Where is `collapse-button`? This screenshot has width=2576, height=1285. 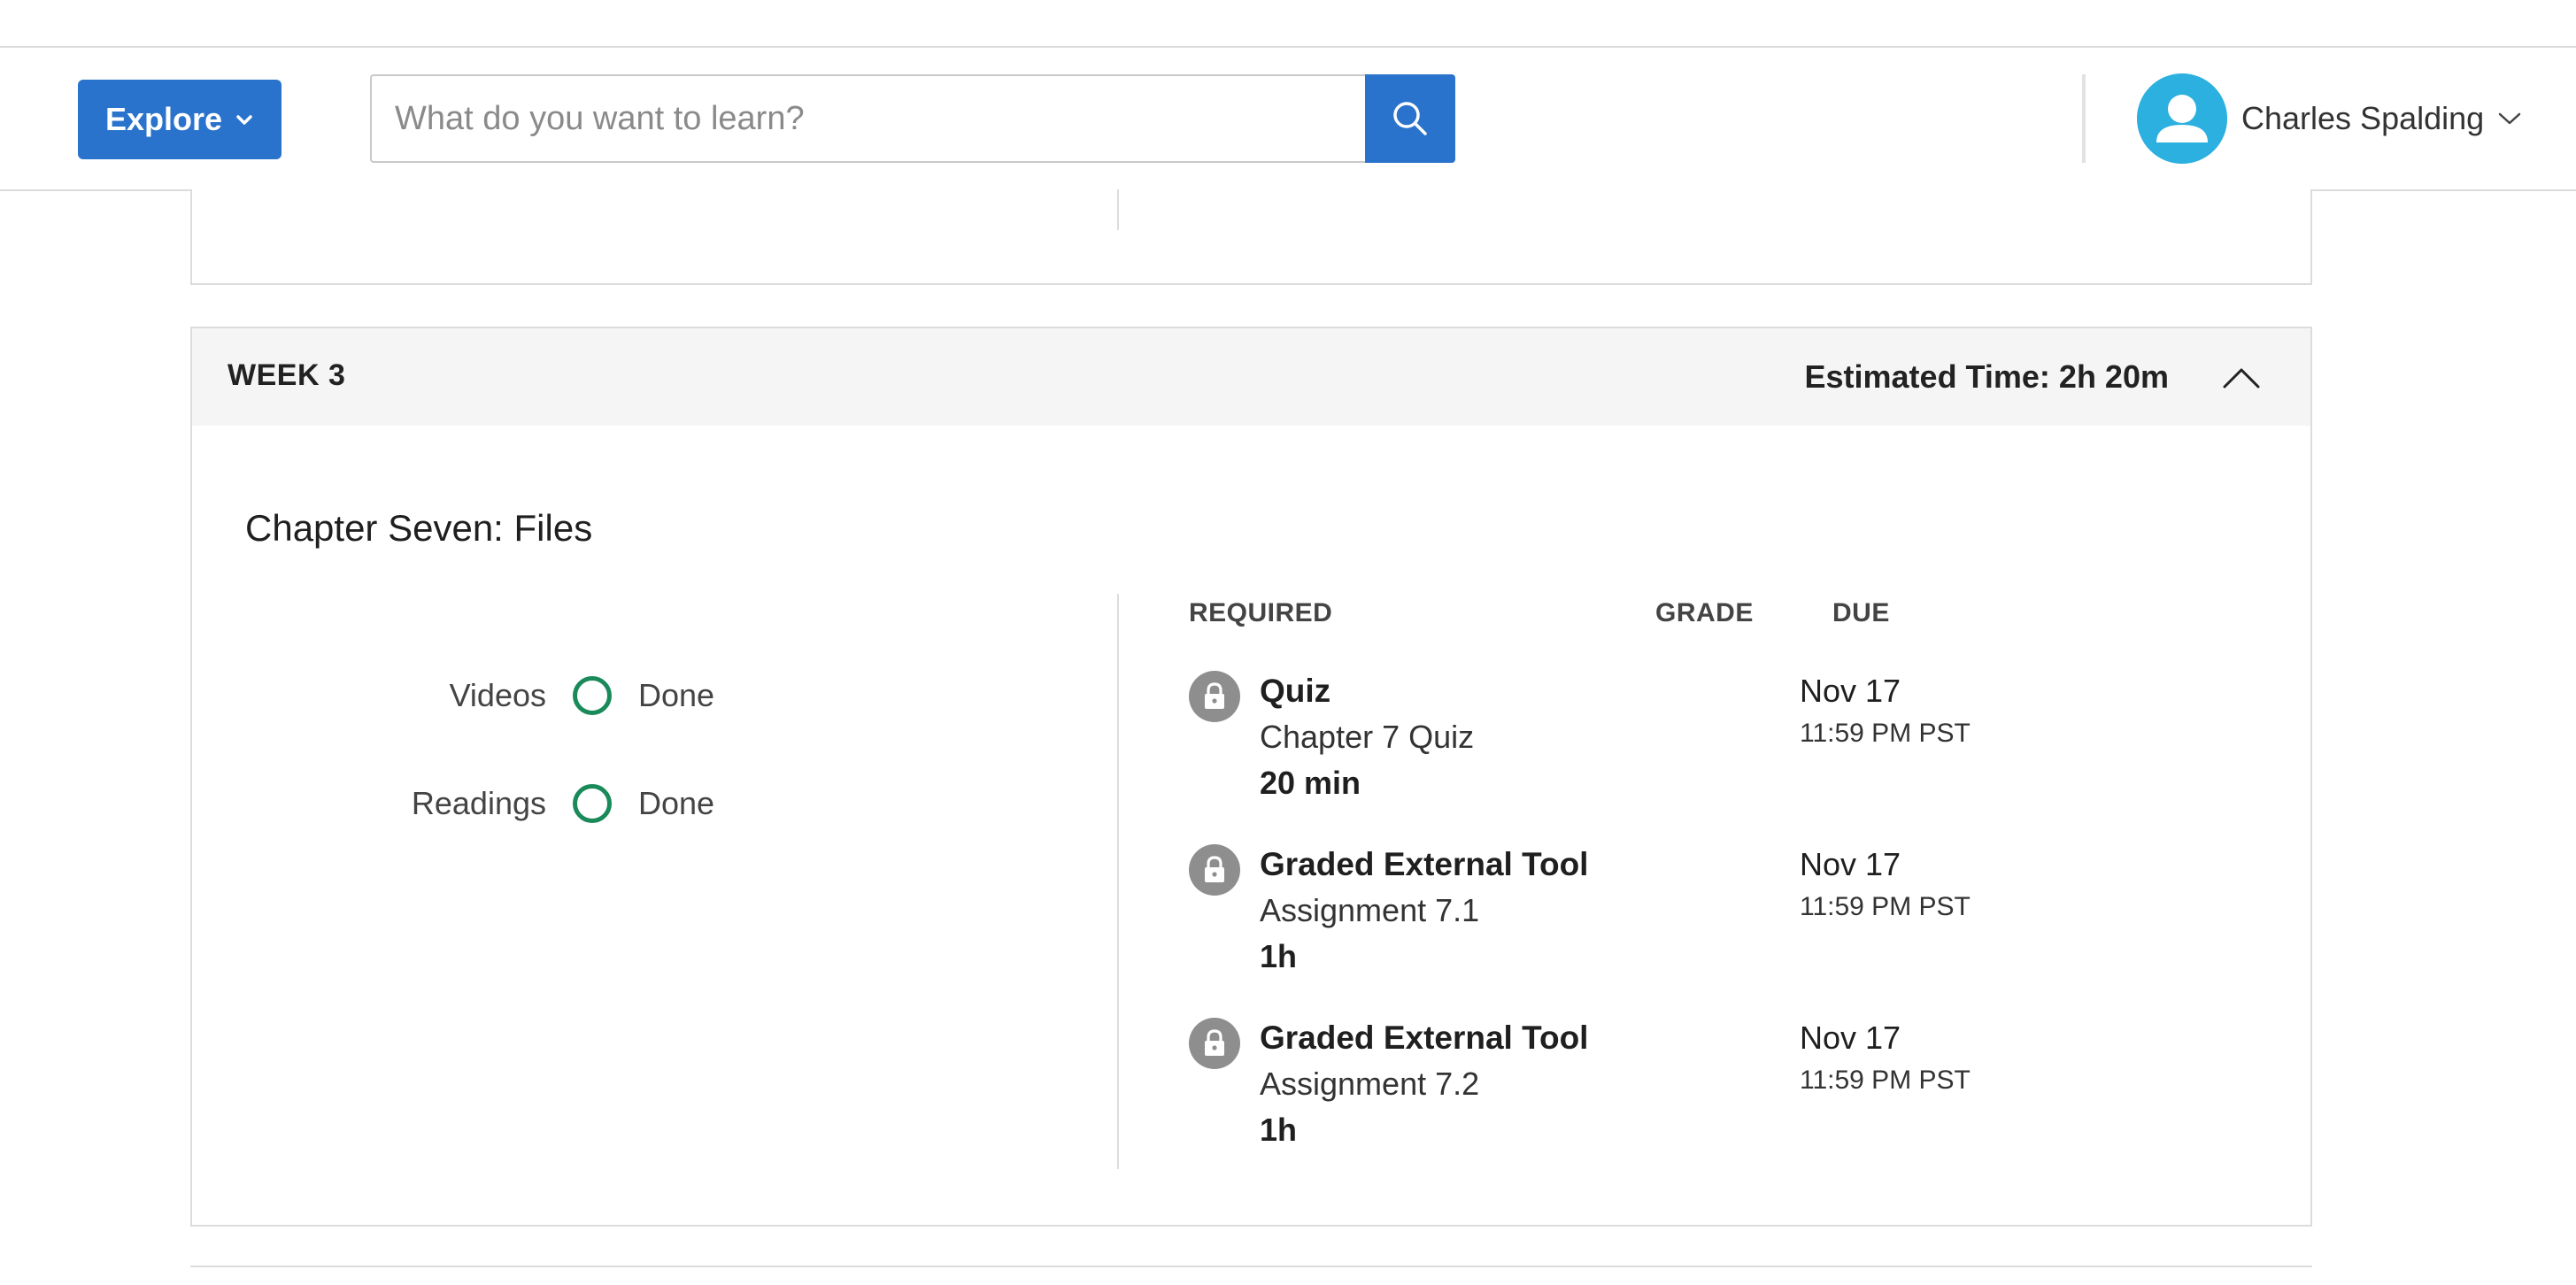
collapse-button is located at coordinates (2241, 378).